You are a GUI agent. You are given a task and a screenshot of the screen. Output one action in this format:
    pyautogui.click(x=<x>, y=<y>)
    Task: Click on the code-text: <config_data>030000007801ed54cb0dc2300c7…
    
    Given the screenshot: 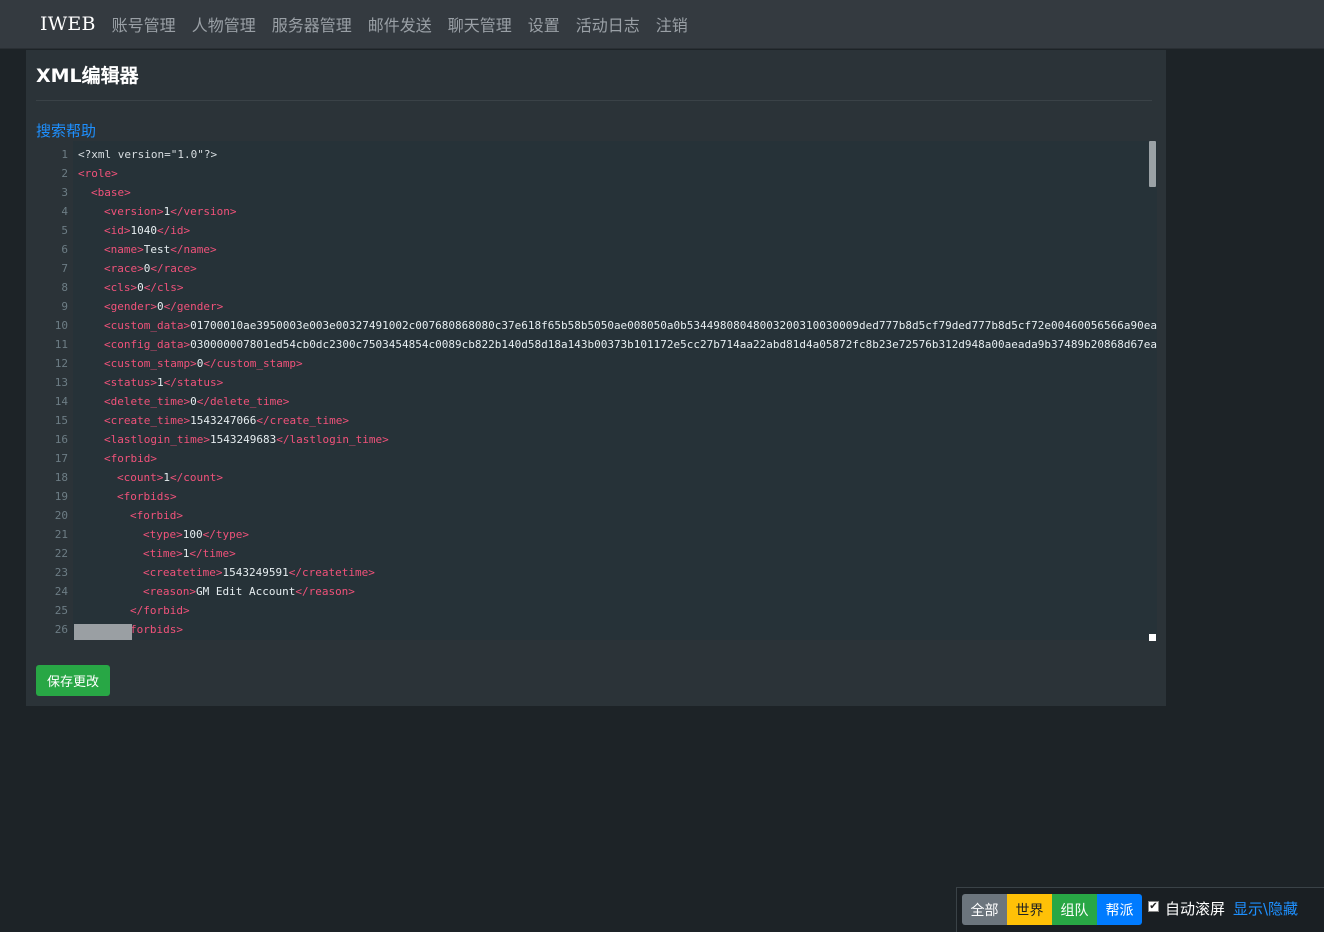 What is the action you would take?
    pyautogui.click(x=640, y=344)
    